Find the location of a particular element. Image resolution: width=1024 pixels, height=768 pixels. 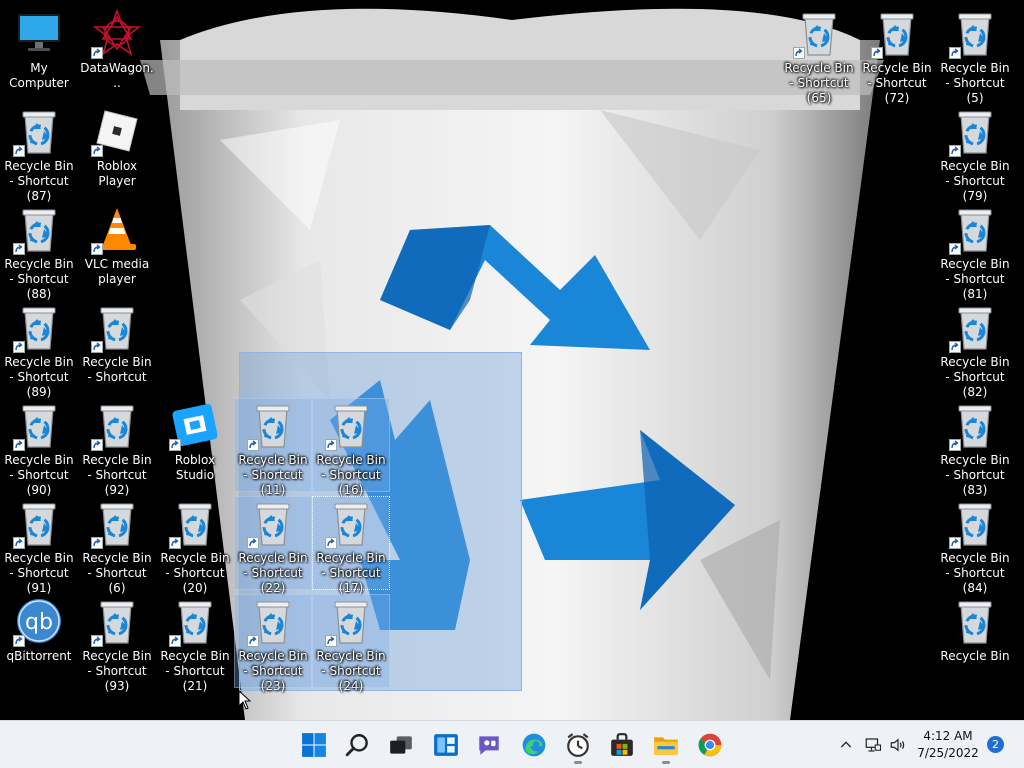

desktop-icon-rb91: Recycle Bin - Shortcut (91) is located at coordinates (39, 546).